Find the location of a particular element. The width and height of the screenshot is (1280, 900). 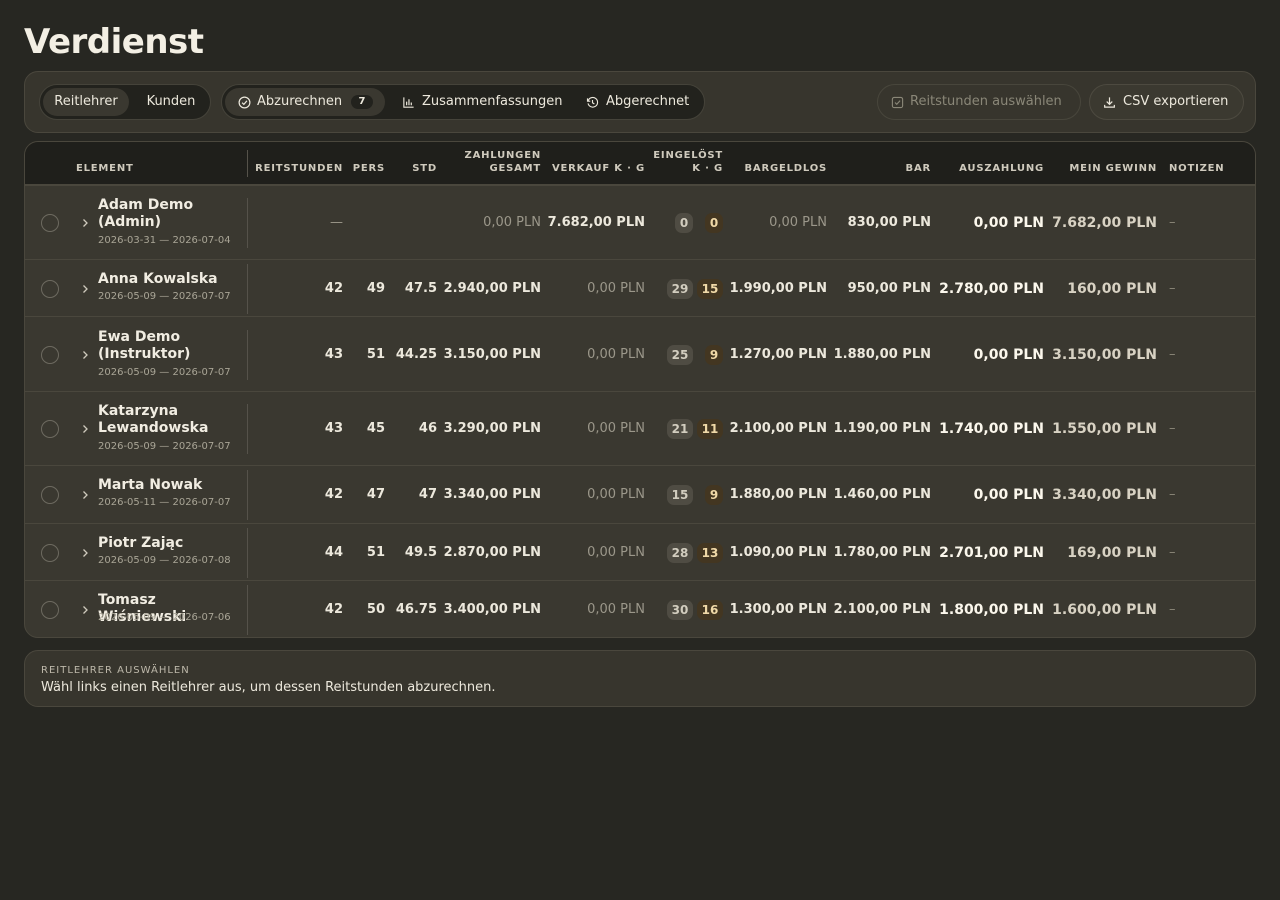

tab-pending: Abzurechnen 7 is located at coordinates (305, 102).